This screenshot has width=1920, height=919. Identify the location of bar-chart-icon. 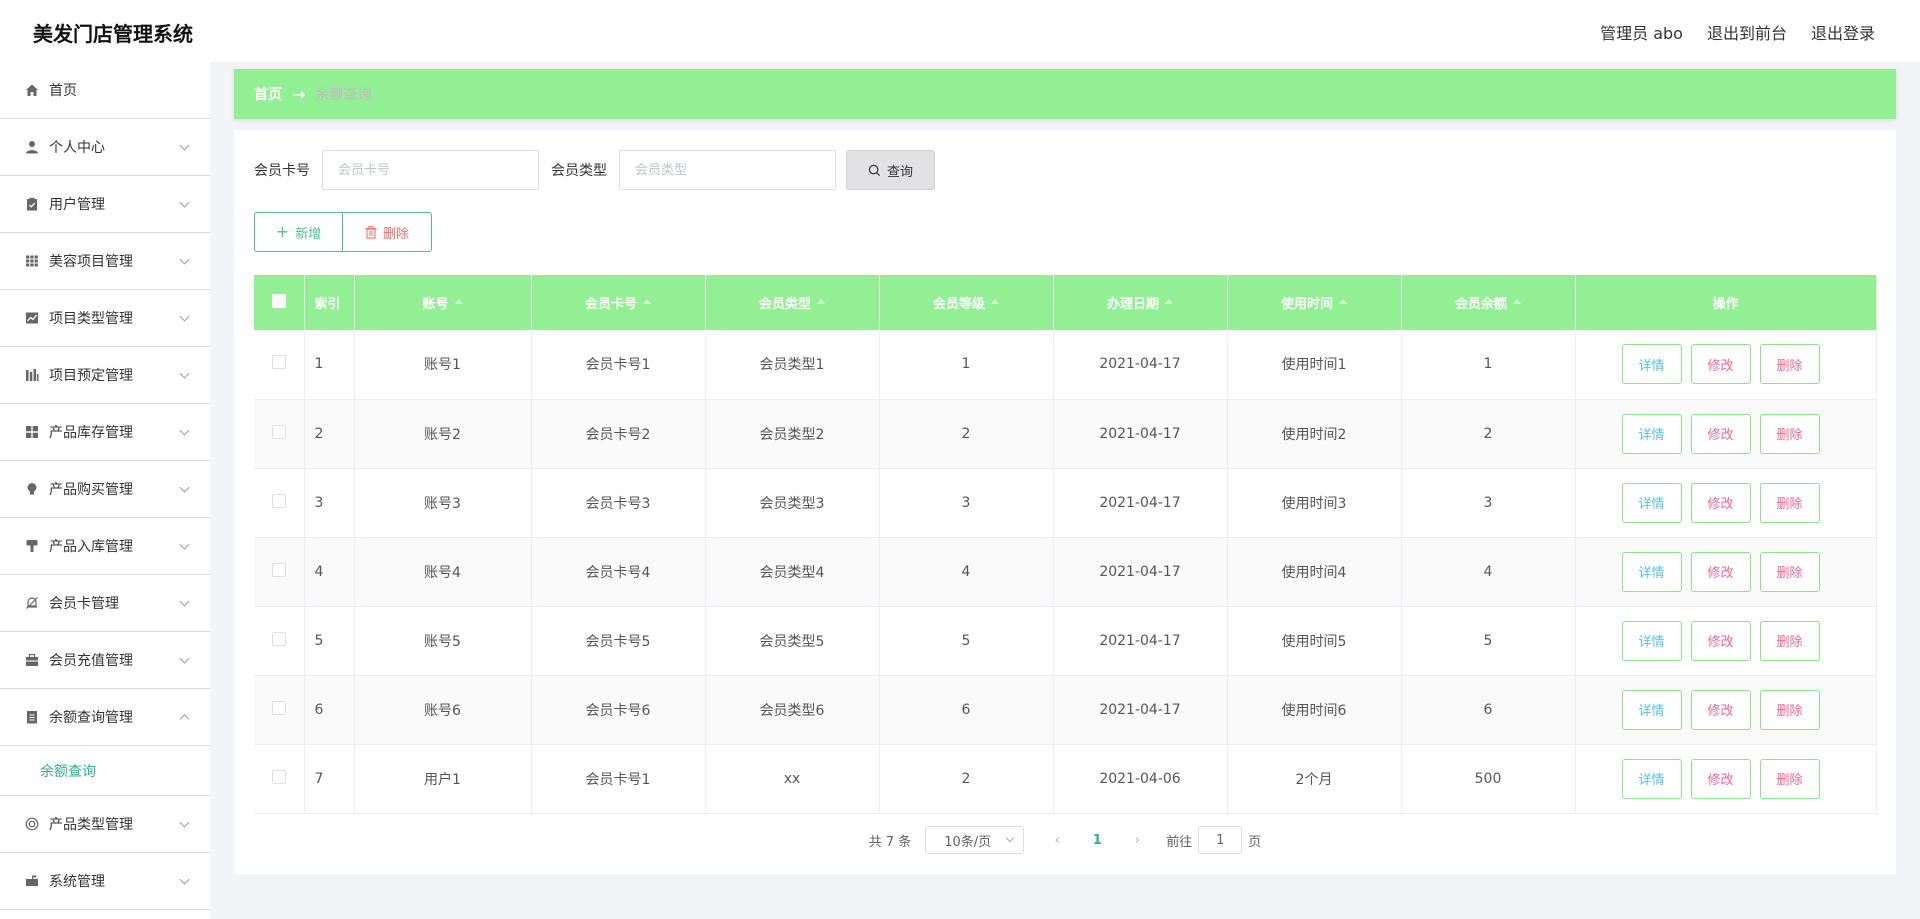
(32, 375).